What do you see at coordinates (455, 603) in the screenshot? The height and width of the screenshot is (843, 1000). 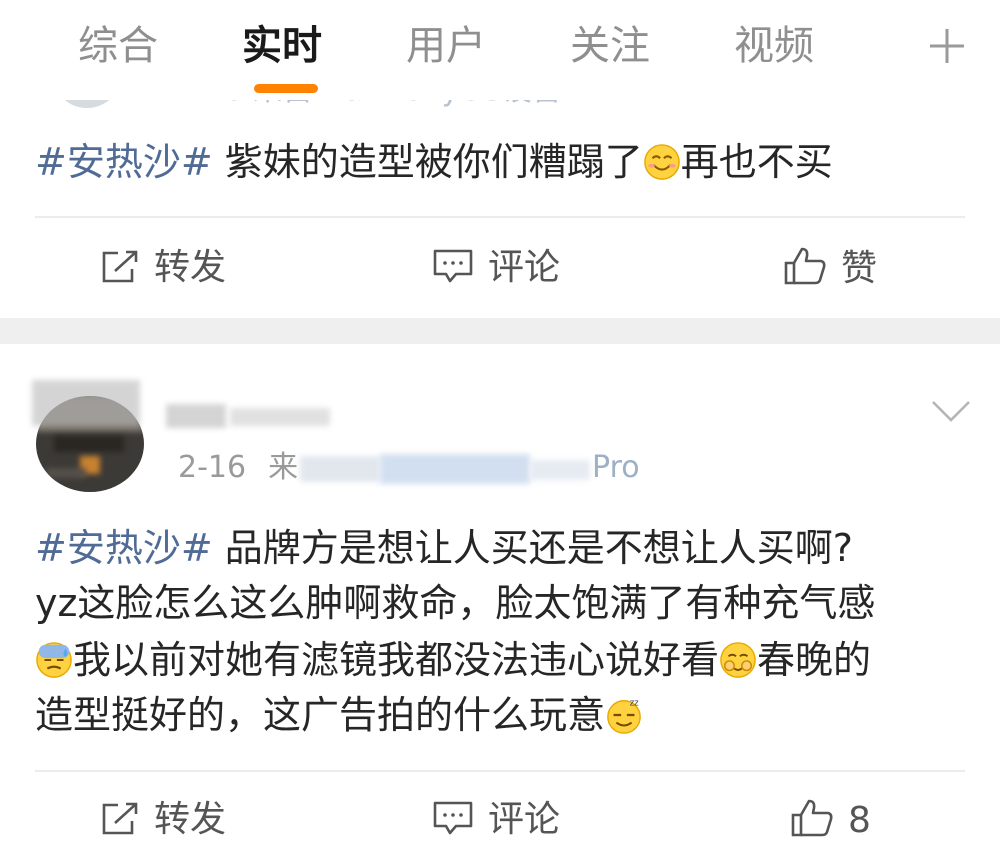 I see `post2-line-2: yz这脸怎么这么肿啊救命，脸太饱满了有种充气感` at bounding box center [455, 603].